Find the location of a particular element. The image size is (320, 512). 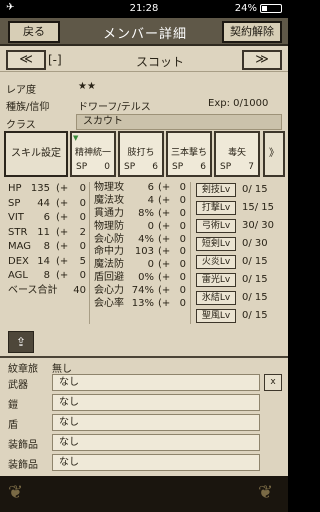

stat-value: 103 is located at coordinates (144, 252).